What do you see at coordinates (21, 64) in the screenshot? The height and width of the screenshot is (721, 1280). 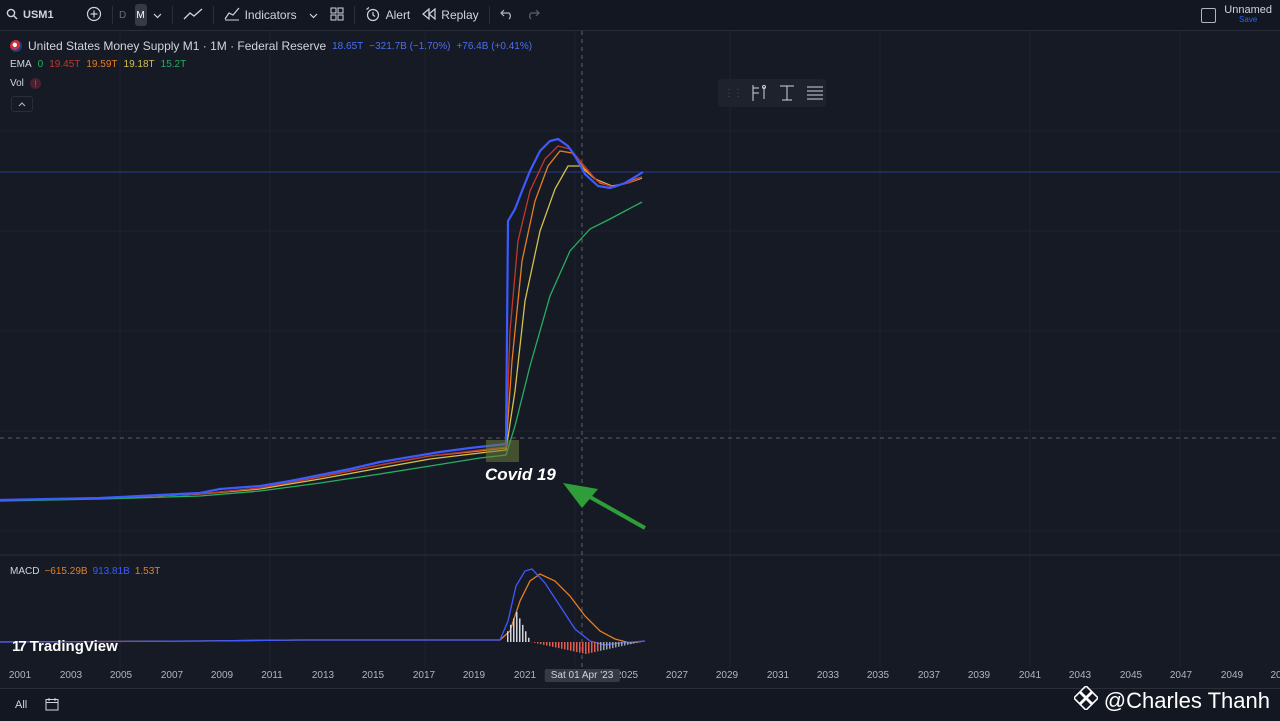 I see `ema-label: EMA` at bounding box center [21, 64].